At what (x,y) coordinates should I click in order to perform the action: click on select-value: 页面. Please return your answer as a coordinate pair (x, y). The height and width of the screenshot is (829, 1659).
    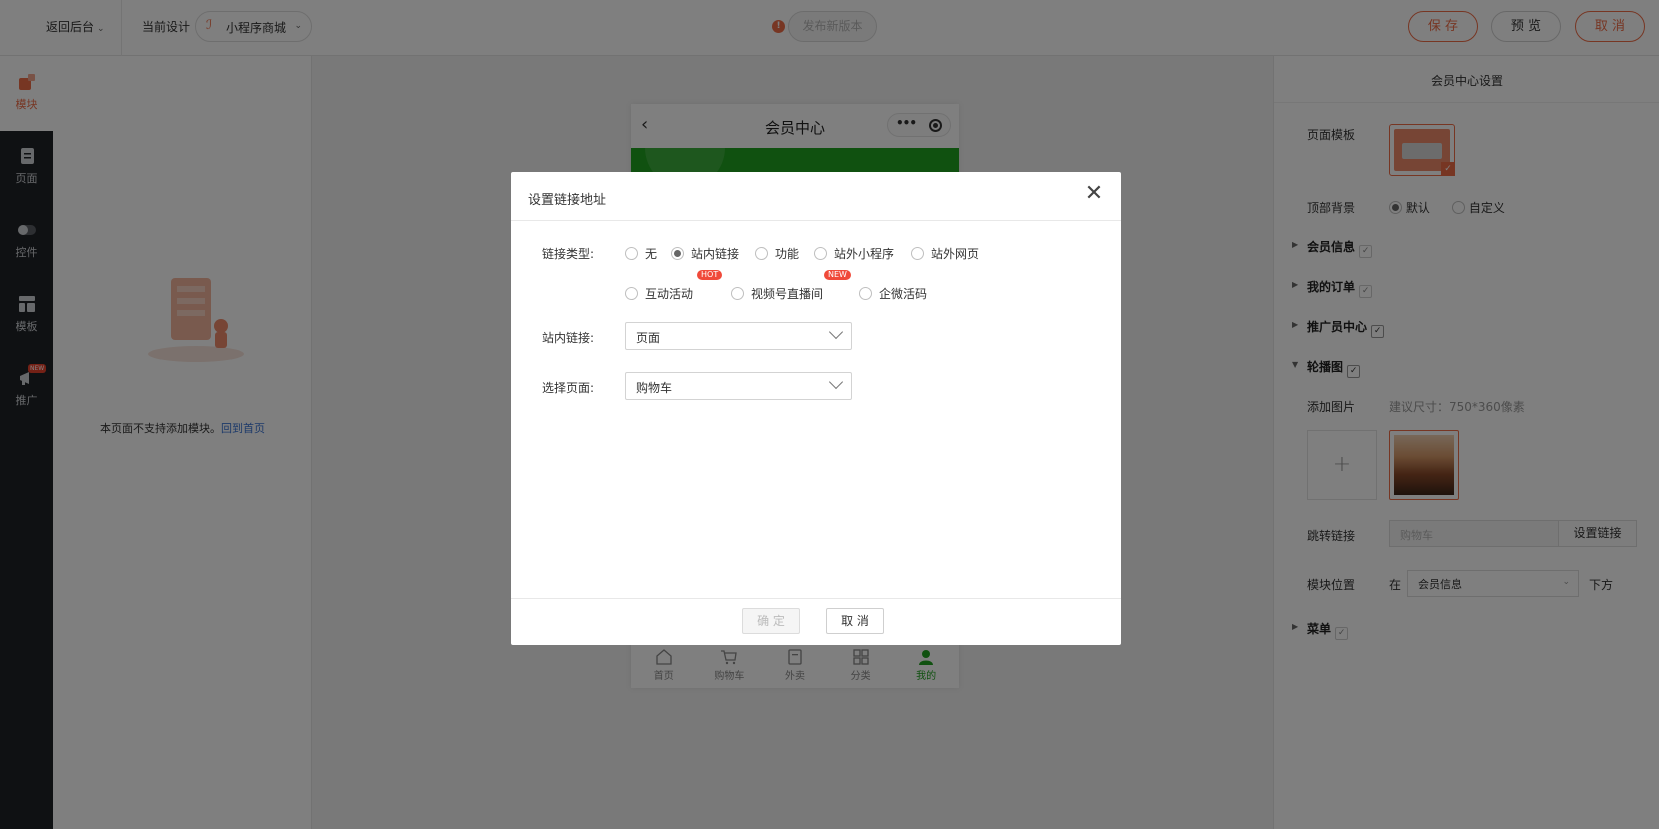
    Looking at the image, I should click on (648, 338).